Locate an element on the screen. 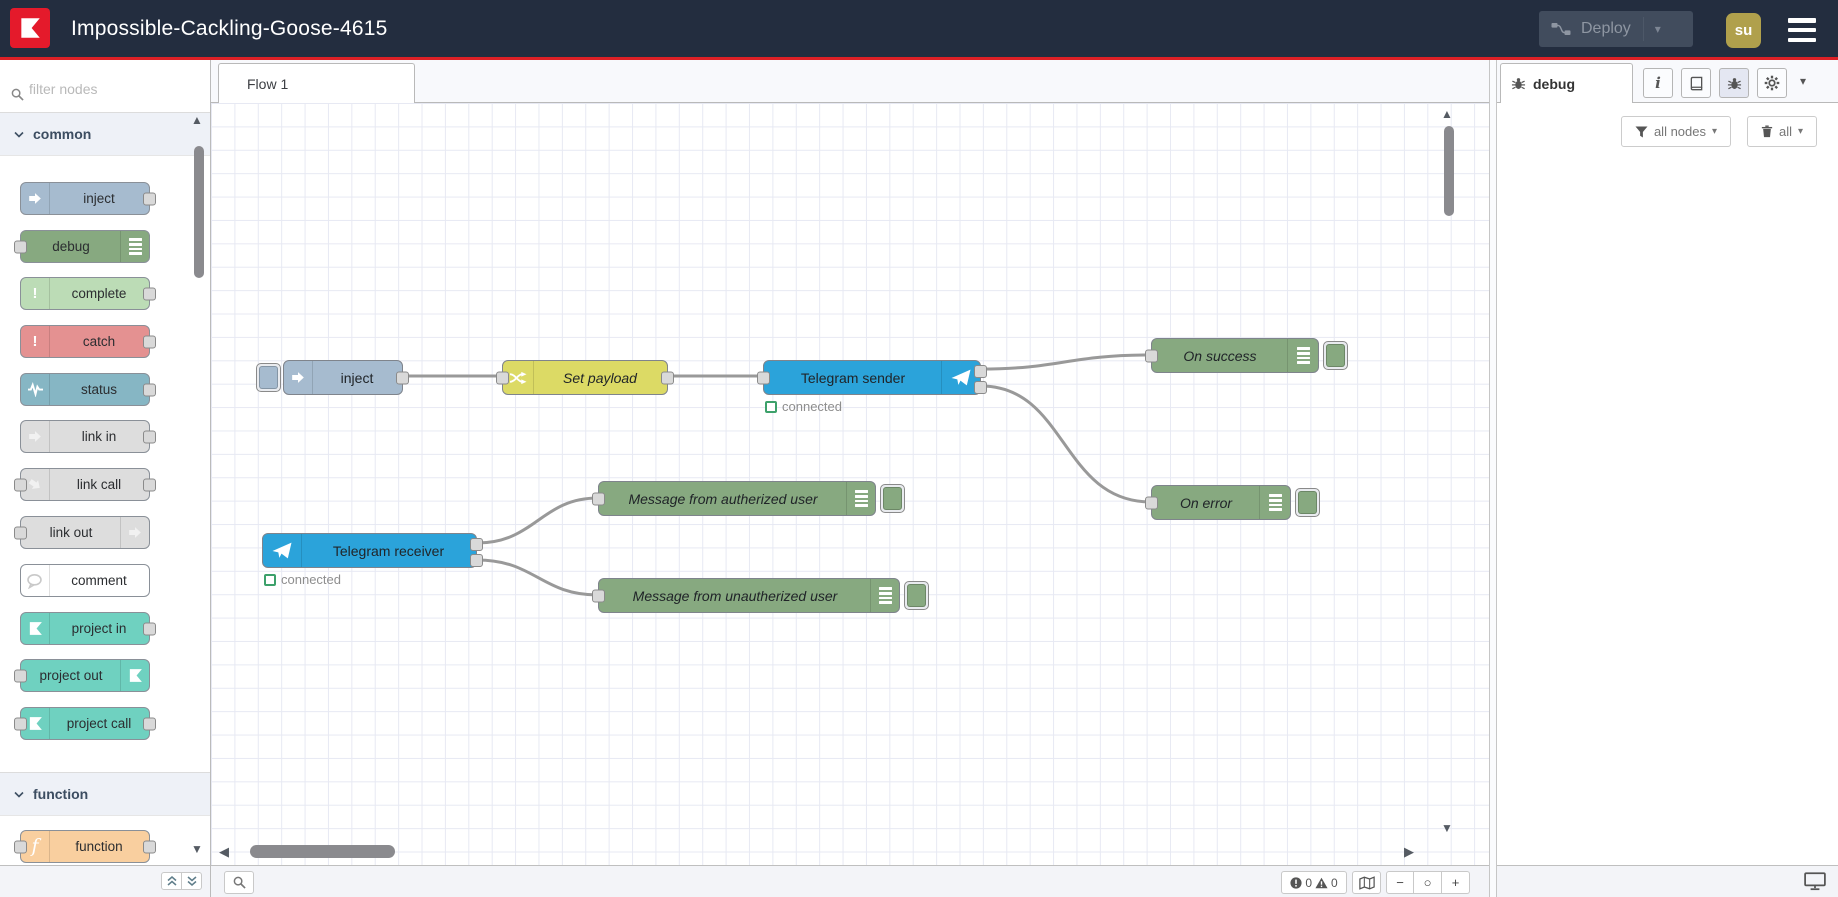  config-sidebar-button is located at coordinates (1772, 83).